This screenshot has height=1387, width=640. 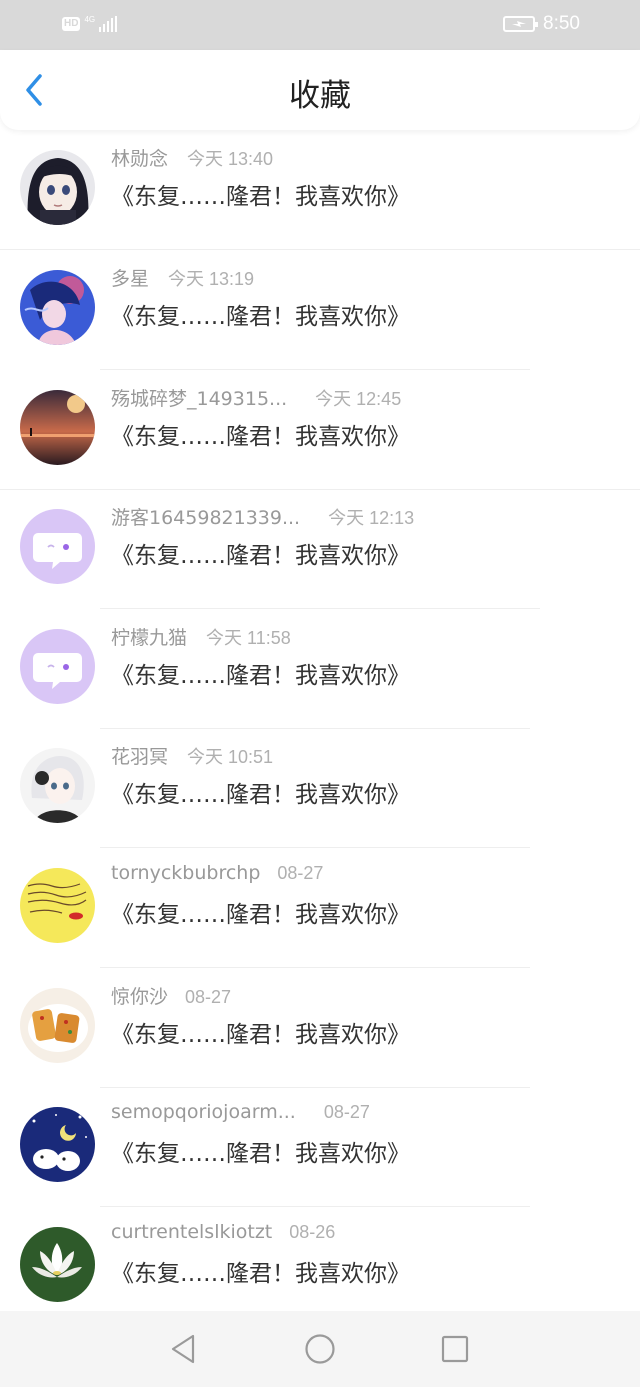 I want to click on item-meta: 殇城碎梦_149315... 今天 12:45, so click(x=256, y=397).